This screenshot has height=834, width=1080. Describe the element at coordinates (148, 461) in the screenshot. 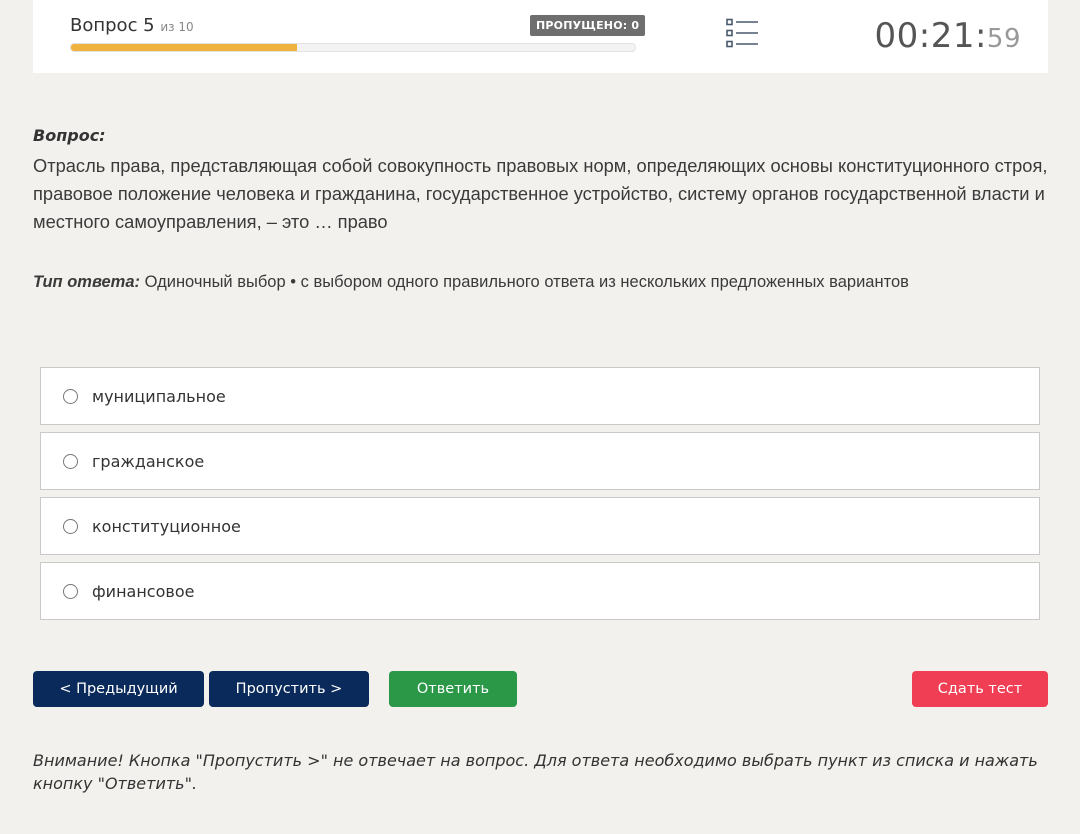

I see `option-label: гражданское` at that location.